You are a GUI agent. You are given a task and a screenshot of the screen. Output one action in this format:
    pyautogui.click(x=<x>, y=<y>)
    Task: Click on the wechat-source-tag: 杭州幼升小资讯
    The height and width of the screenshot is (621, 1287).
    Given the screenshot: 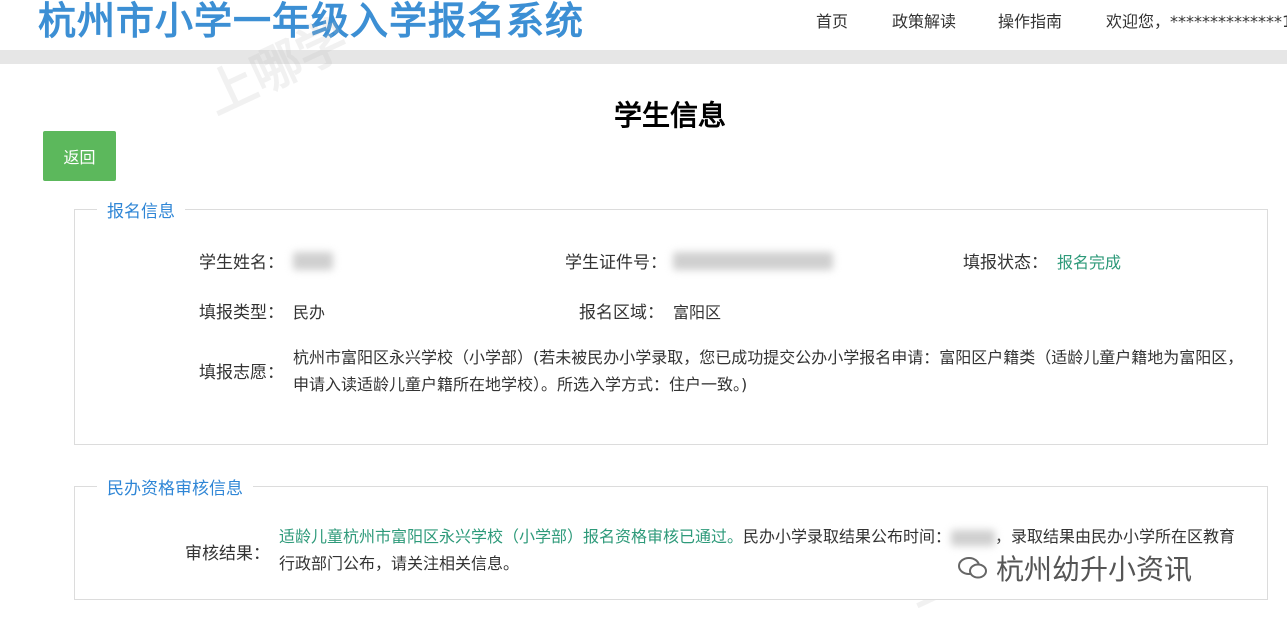 What is the action you would take?
    pyautogui.click(x=1075, y=568)
    